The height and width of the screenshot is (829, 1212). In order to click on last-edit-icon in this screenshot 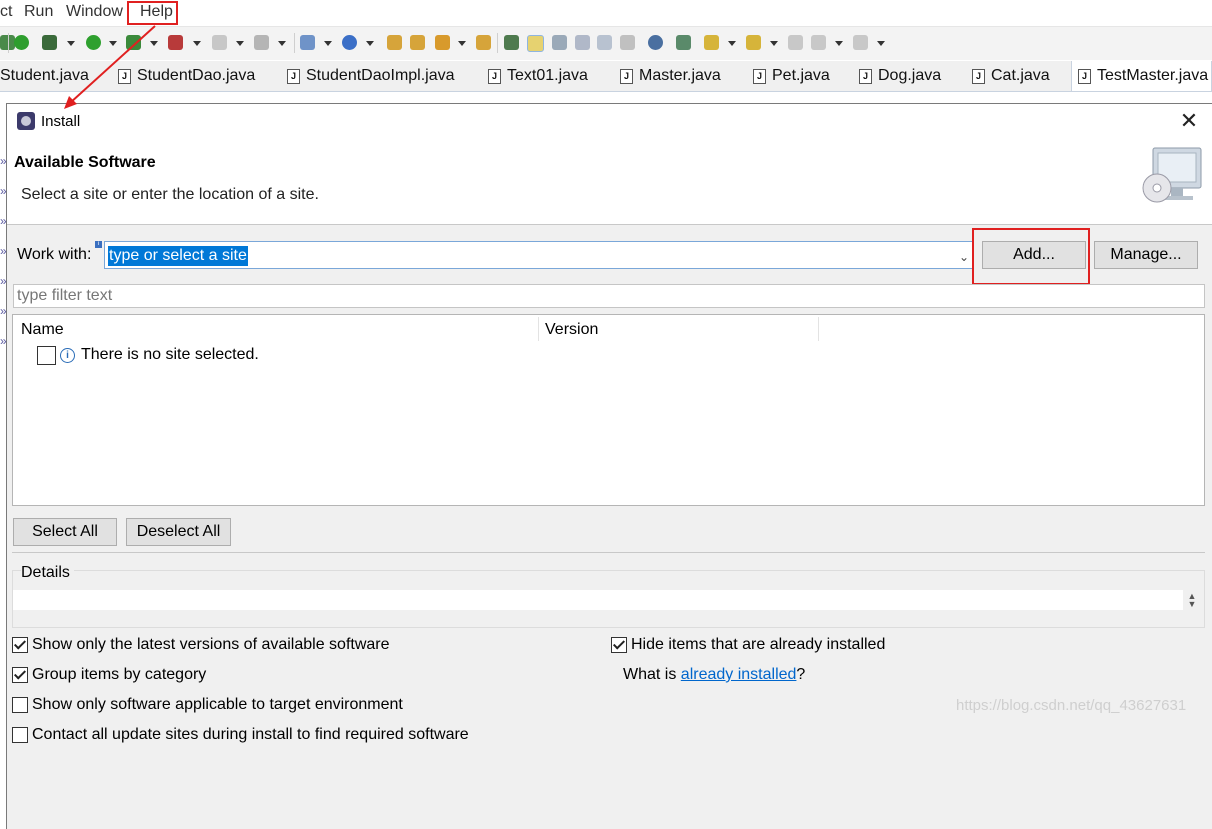, I will do `click(795, 42)`.